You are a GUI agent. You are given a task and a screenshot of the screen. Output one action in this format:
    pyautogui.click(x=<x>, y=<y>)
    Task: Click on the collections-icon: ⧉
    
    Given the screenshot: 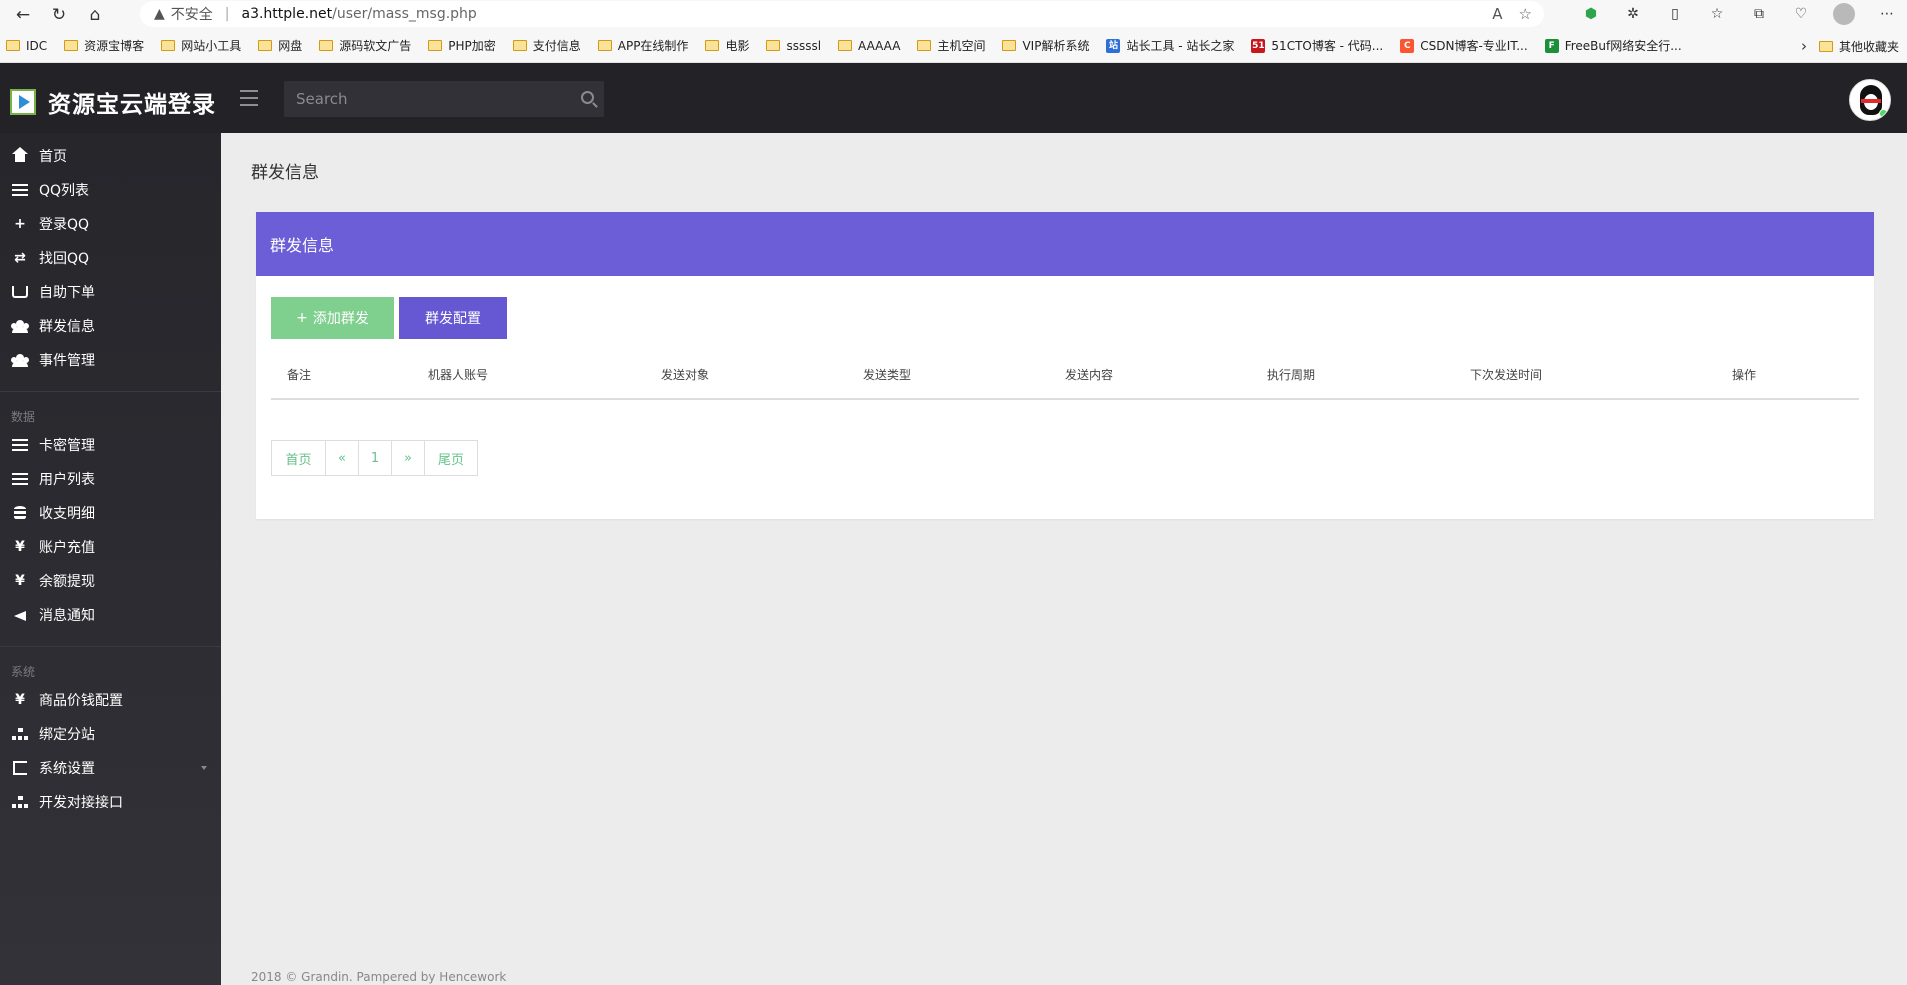 What is the action you would take?
    pyautogui.click(x=1759, y=14)
    